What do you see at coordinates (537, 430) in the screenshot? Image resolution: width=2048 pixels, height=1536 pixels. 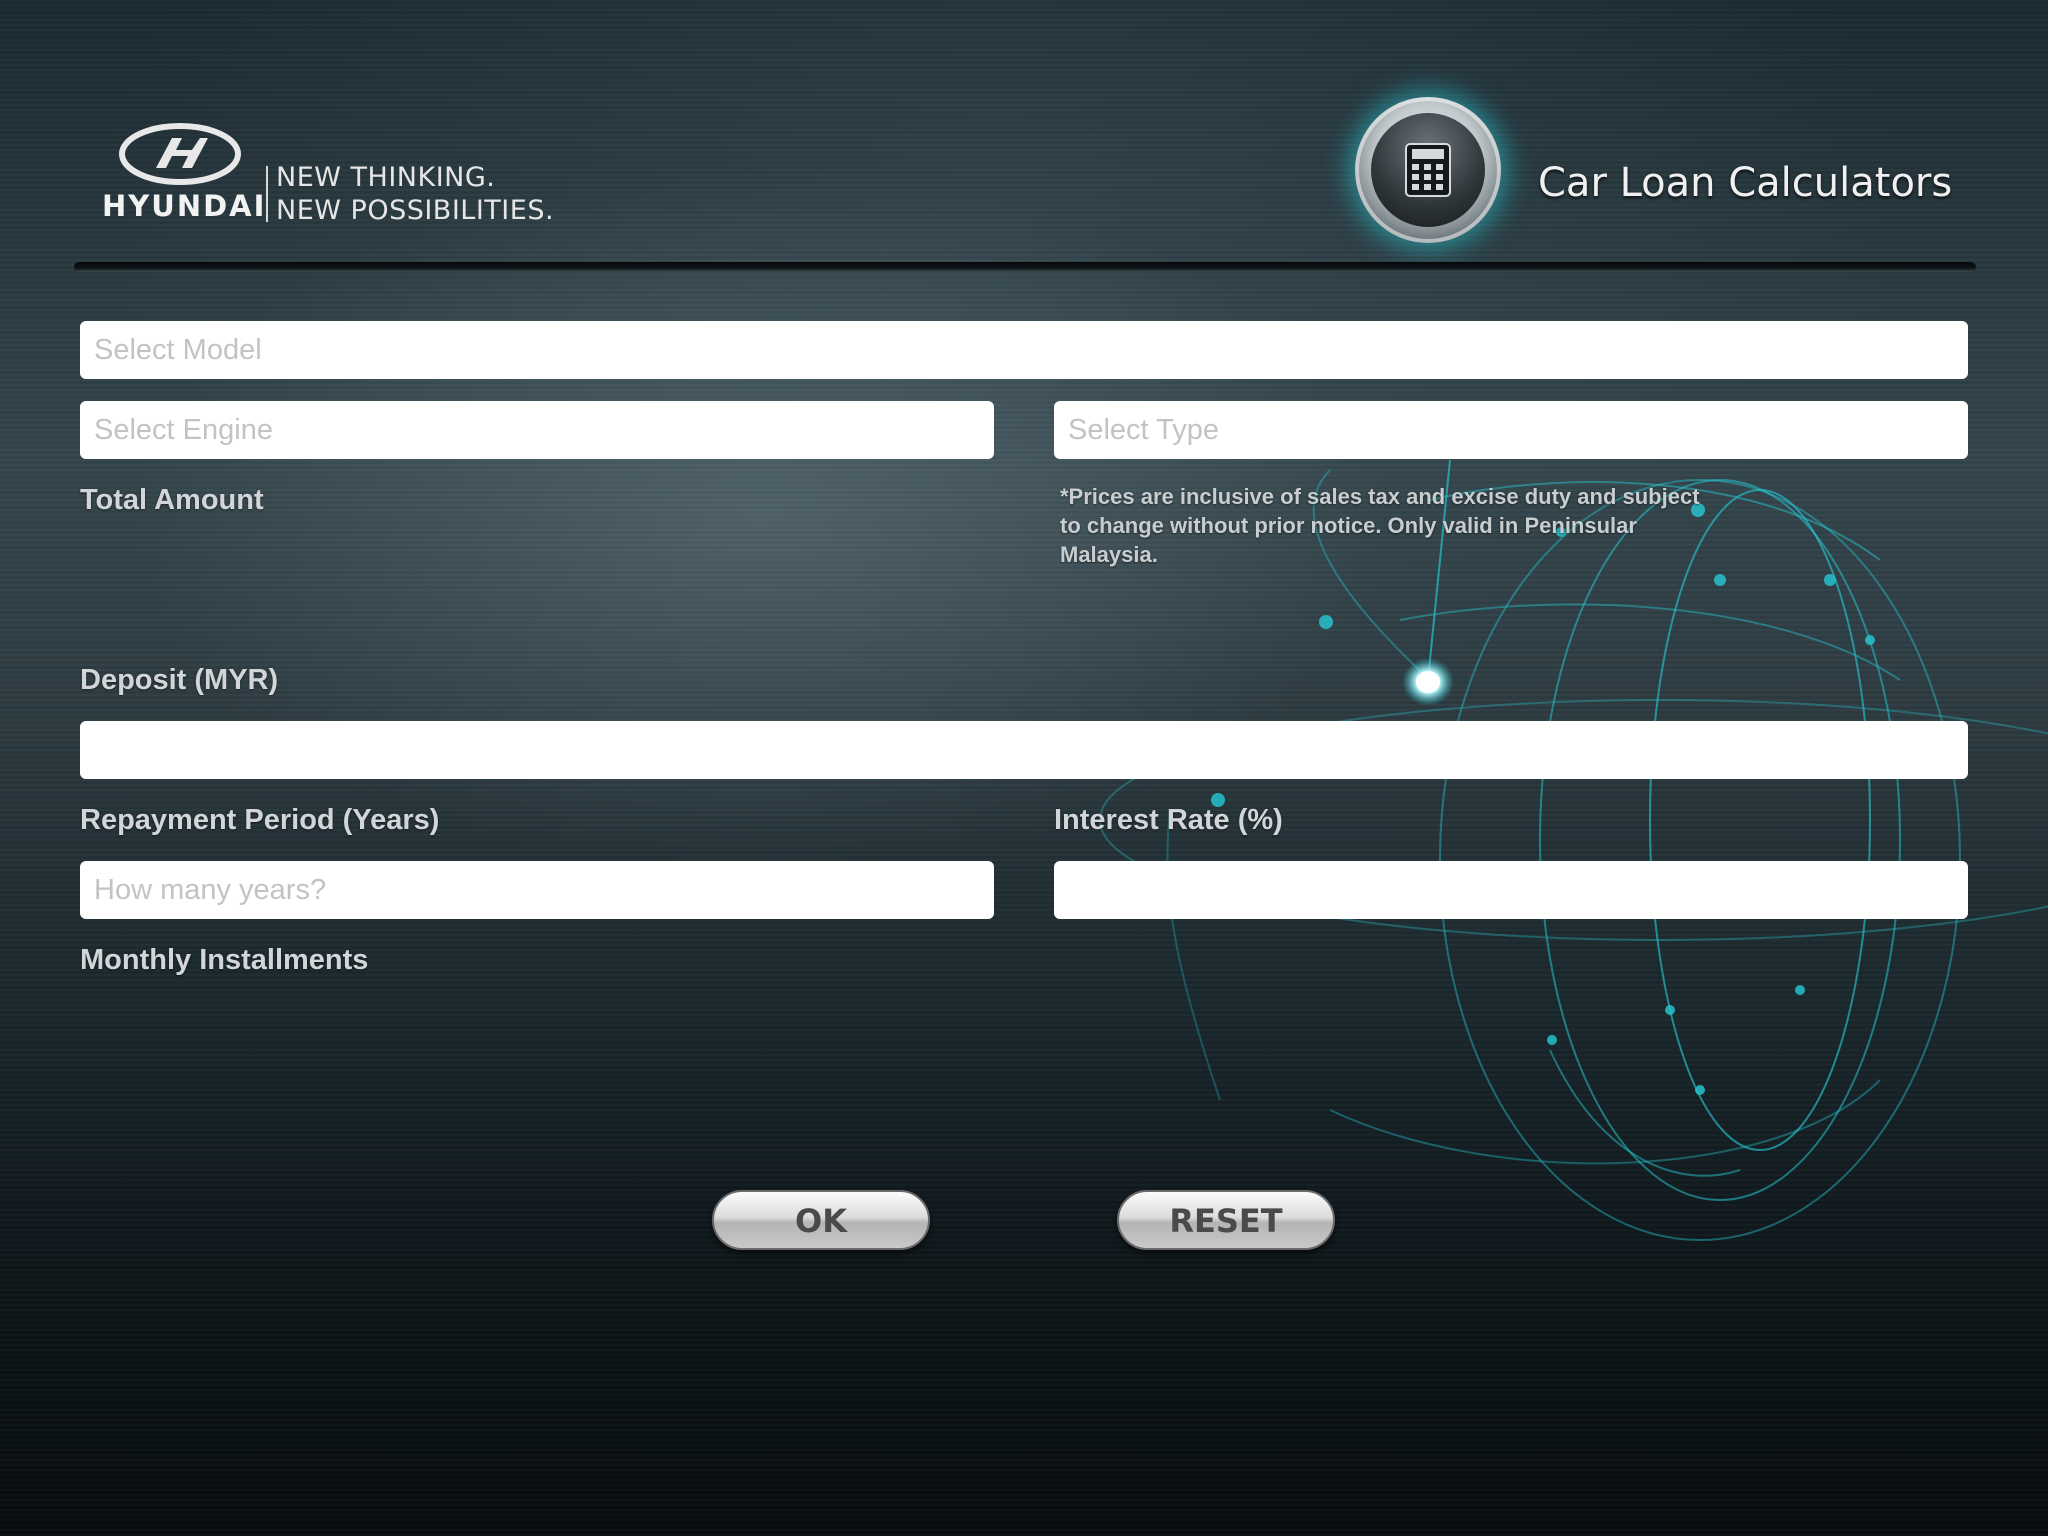 I see `select-engine-field` at bounding box center [537, 430].